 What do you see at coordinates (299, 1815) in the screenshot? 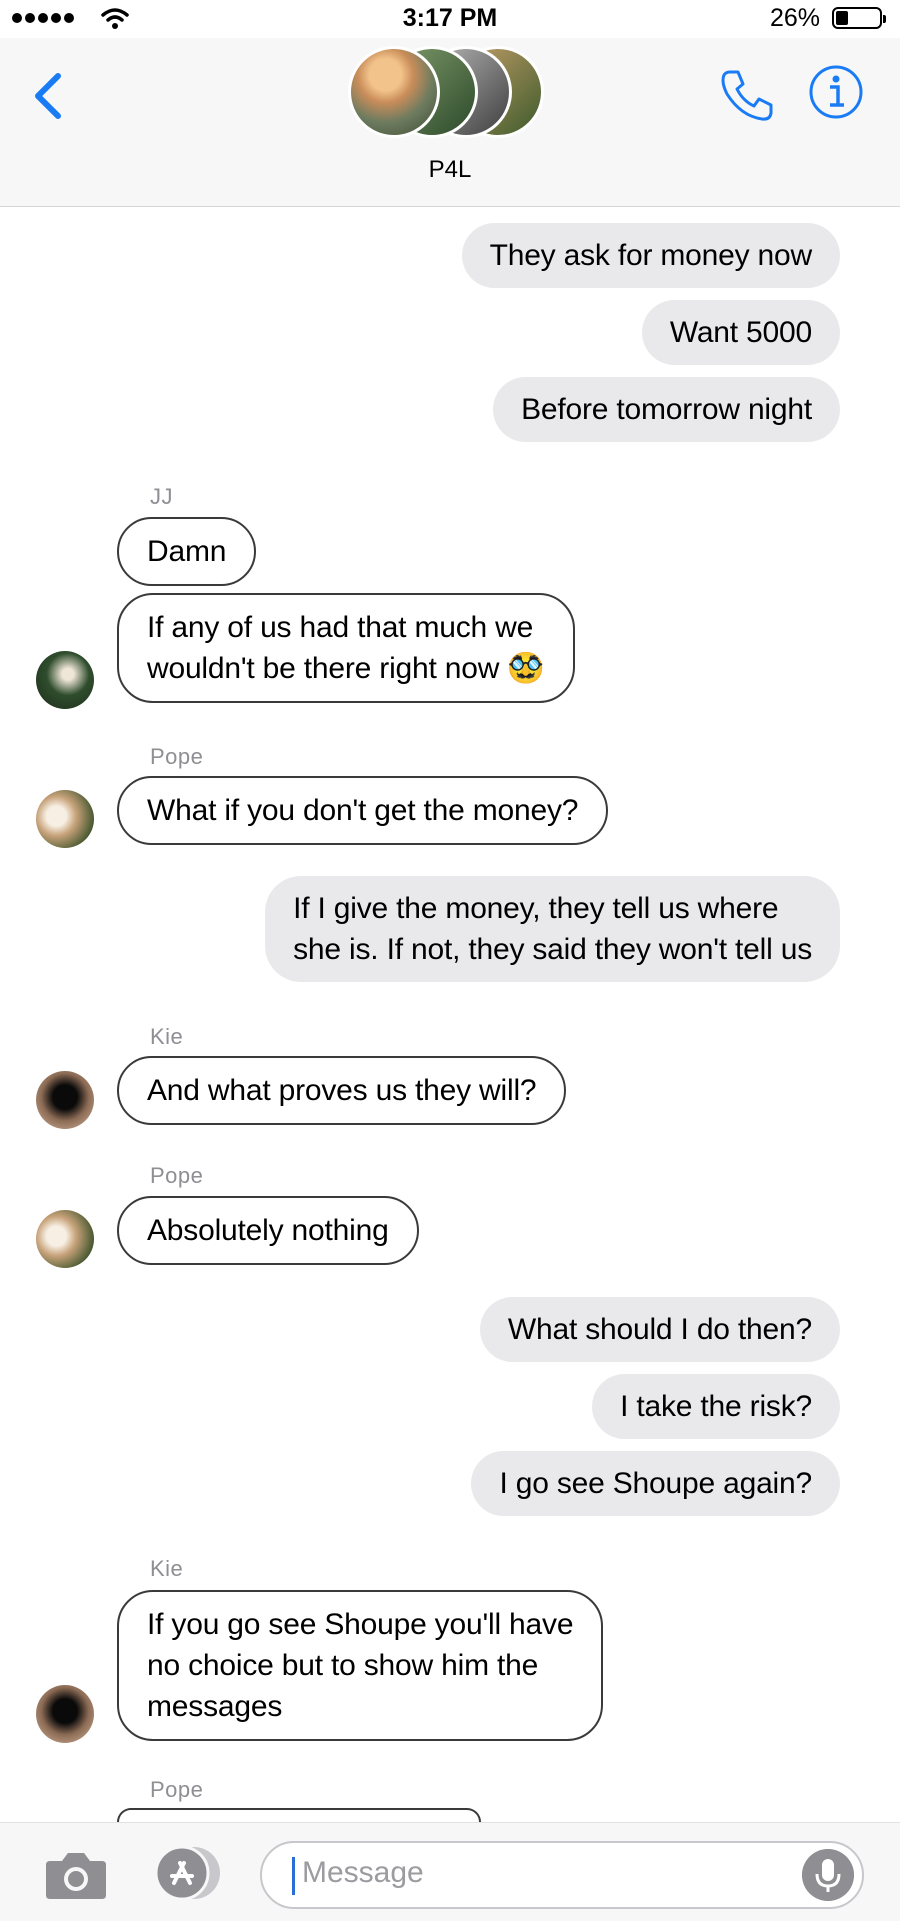
I see `received-message-partial` at bounding box center [299, 1815].